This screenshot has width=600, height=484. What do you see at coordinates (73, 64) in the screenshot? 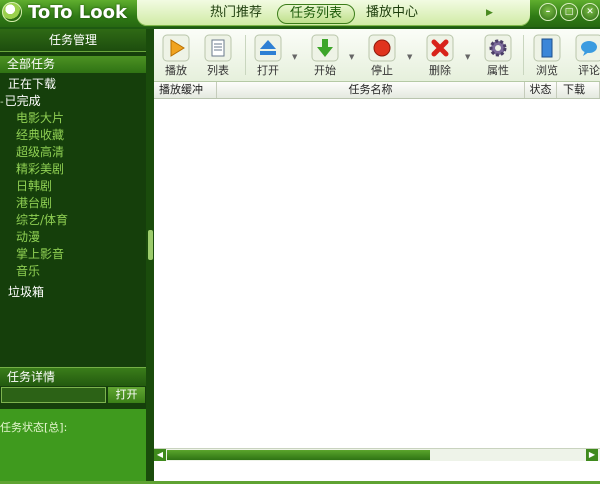
I see `sidebar-item-all-tasks: 全部任务` at bounding box center [73, 64].